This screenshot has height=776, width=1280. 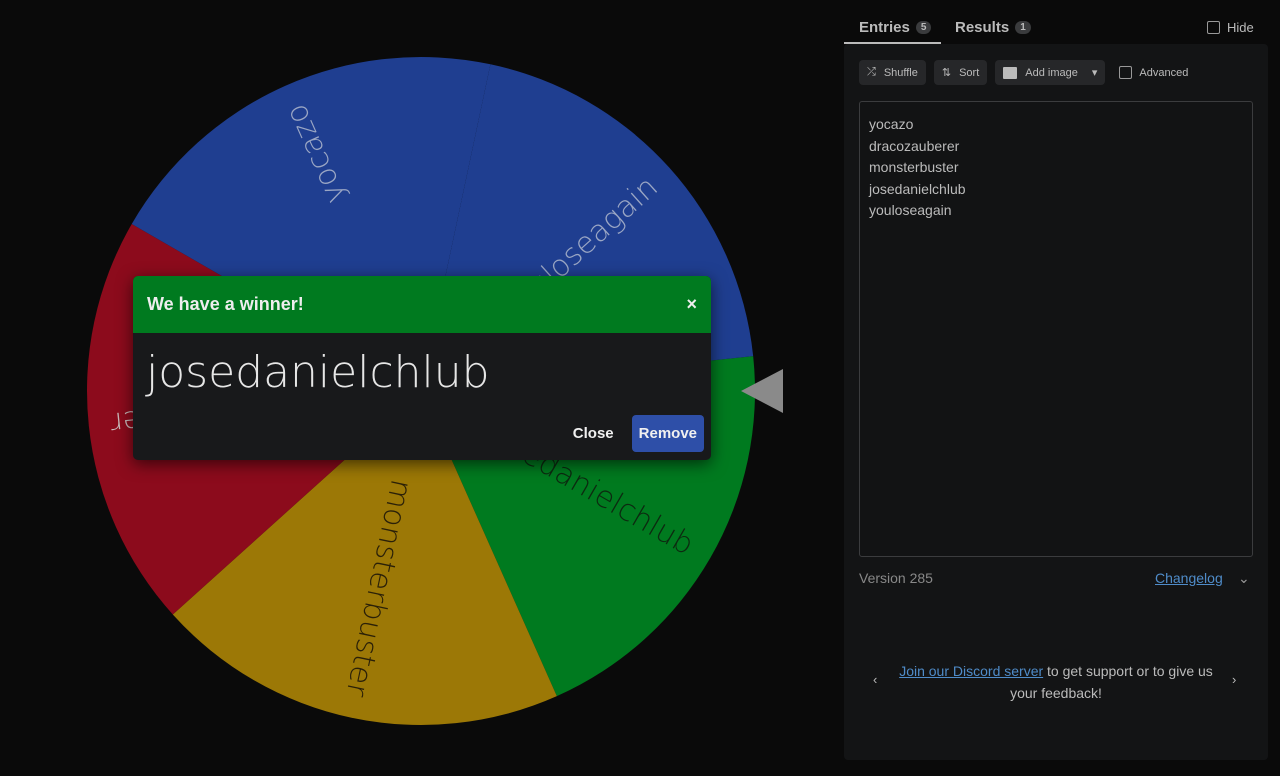 What do you see at coordinates (762, 391) in the screenshot?
I see `wheel-pointer-icon` at bounding box center [762, 391].